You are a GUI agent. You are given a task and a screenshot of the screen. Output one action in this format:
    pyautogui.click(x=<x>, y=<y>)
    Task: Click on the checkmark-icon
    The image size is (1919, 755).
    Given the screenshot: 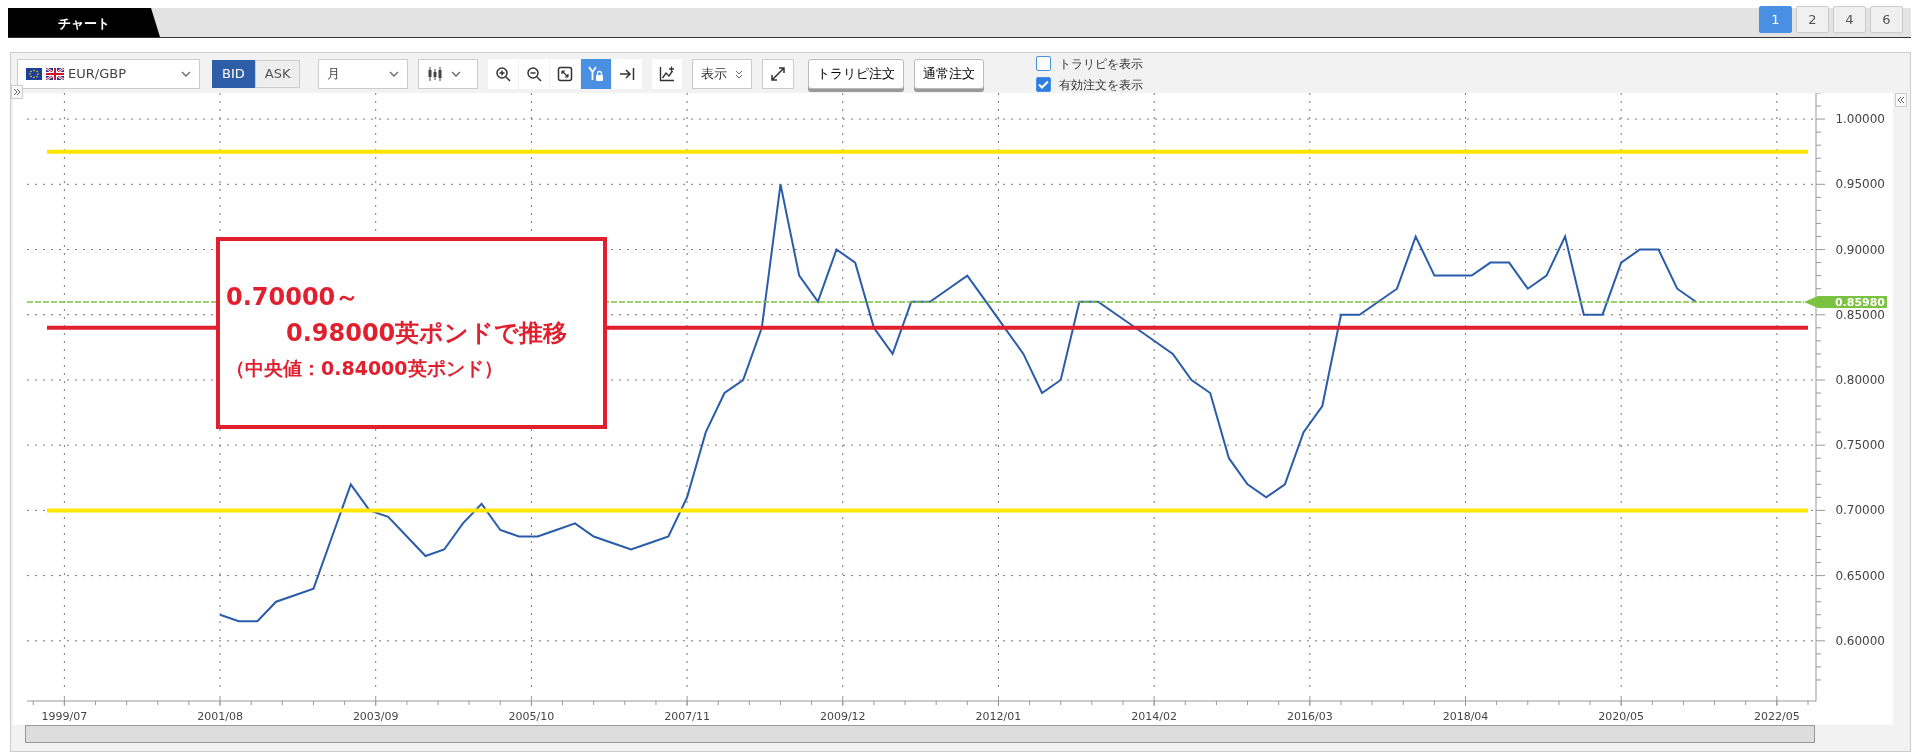 What is the action you would take?
    pyautogui.click(x=1044, y=84)
    